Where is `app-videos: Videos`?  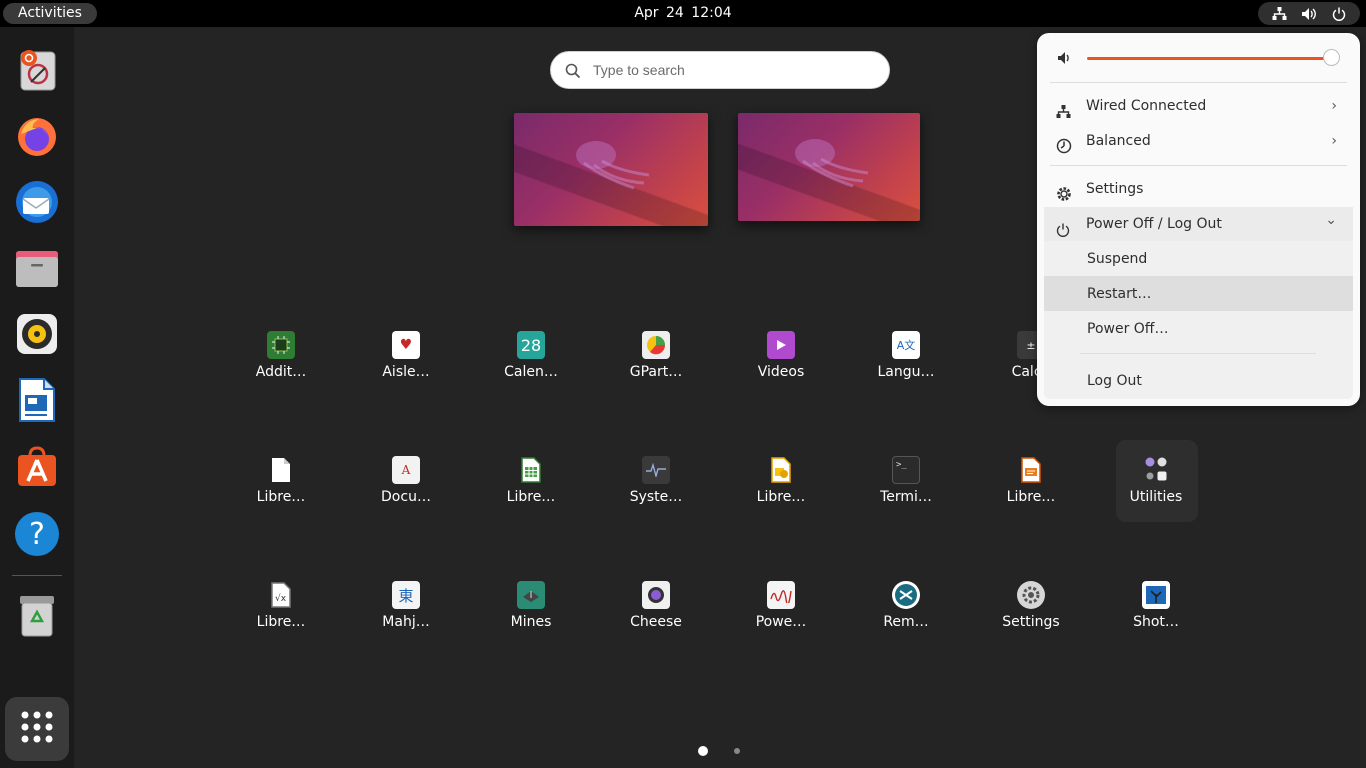 app-videos: Videos is located at coordinates (781, 371).